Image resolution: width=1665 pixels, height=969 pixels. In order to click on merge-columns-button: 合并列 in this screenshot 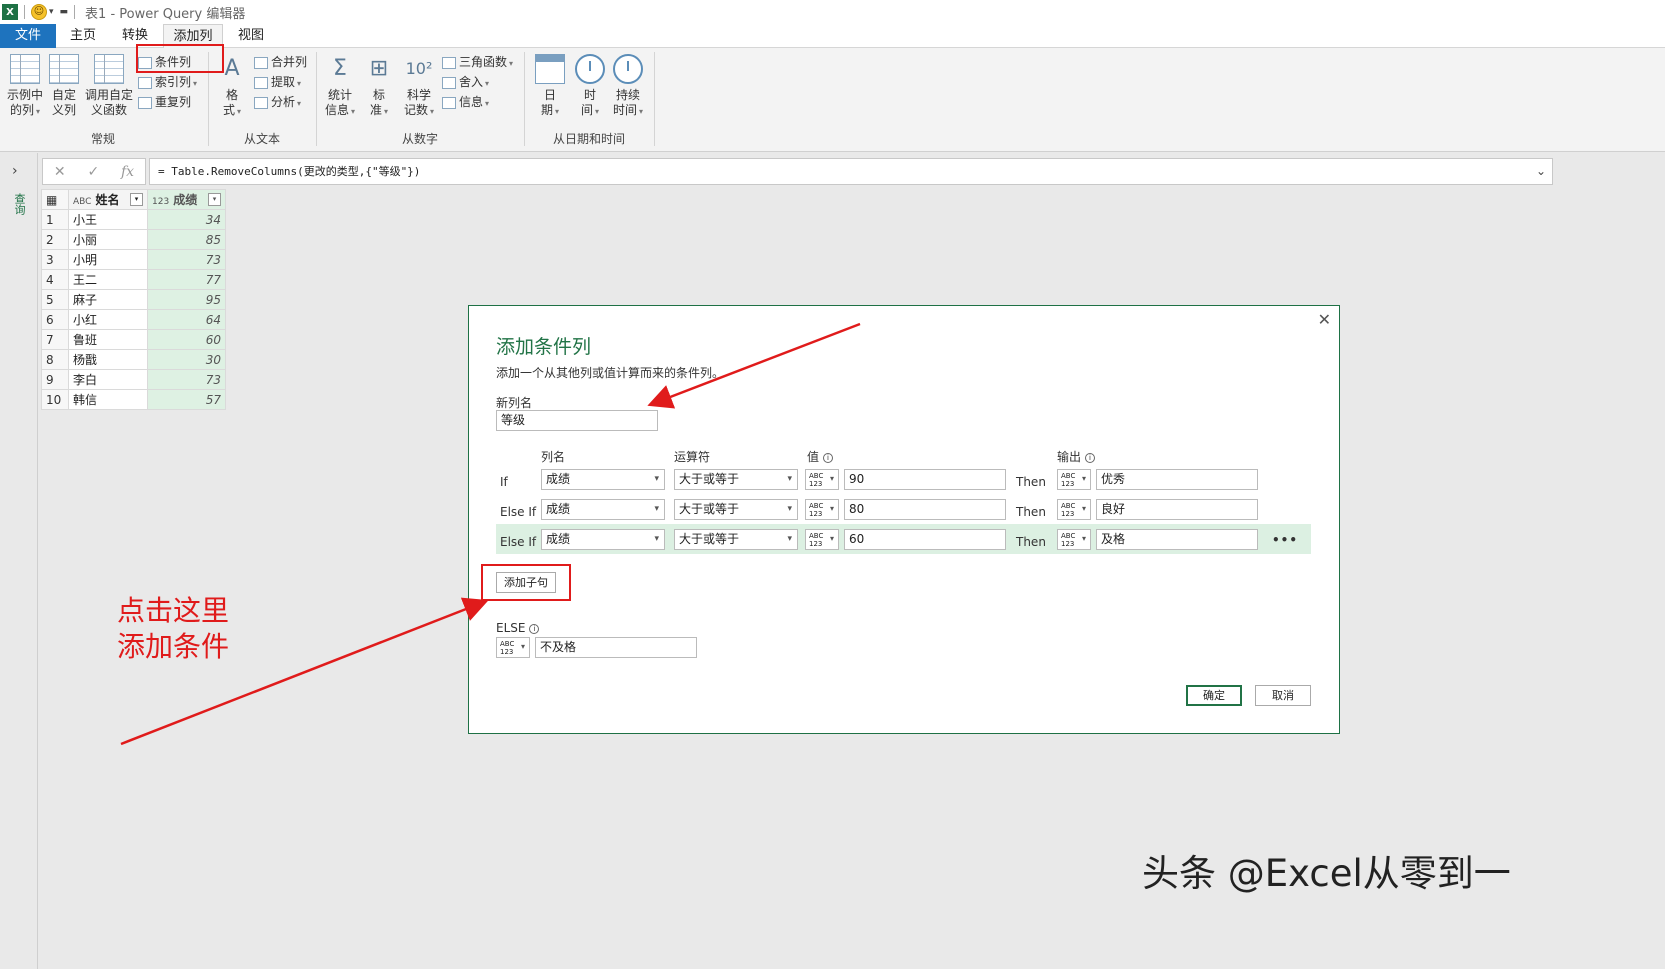, I will do `click(280, 62)`.